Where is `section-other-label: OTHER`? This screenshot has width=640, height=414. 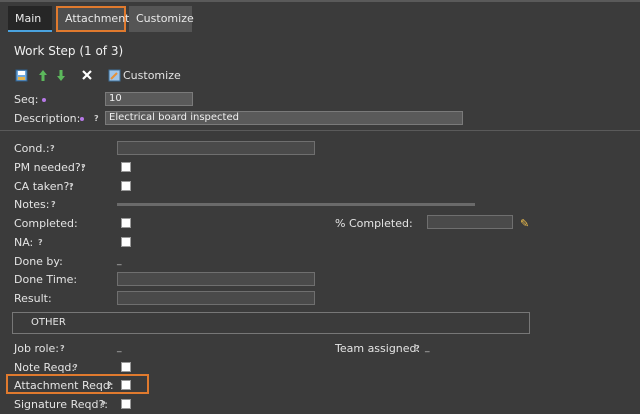
section-other-label: OTHER is located at coordinates (48, 322).